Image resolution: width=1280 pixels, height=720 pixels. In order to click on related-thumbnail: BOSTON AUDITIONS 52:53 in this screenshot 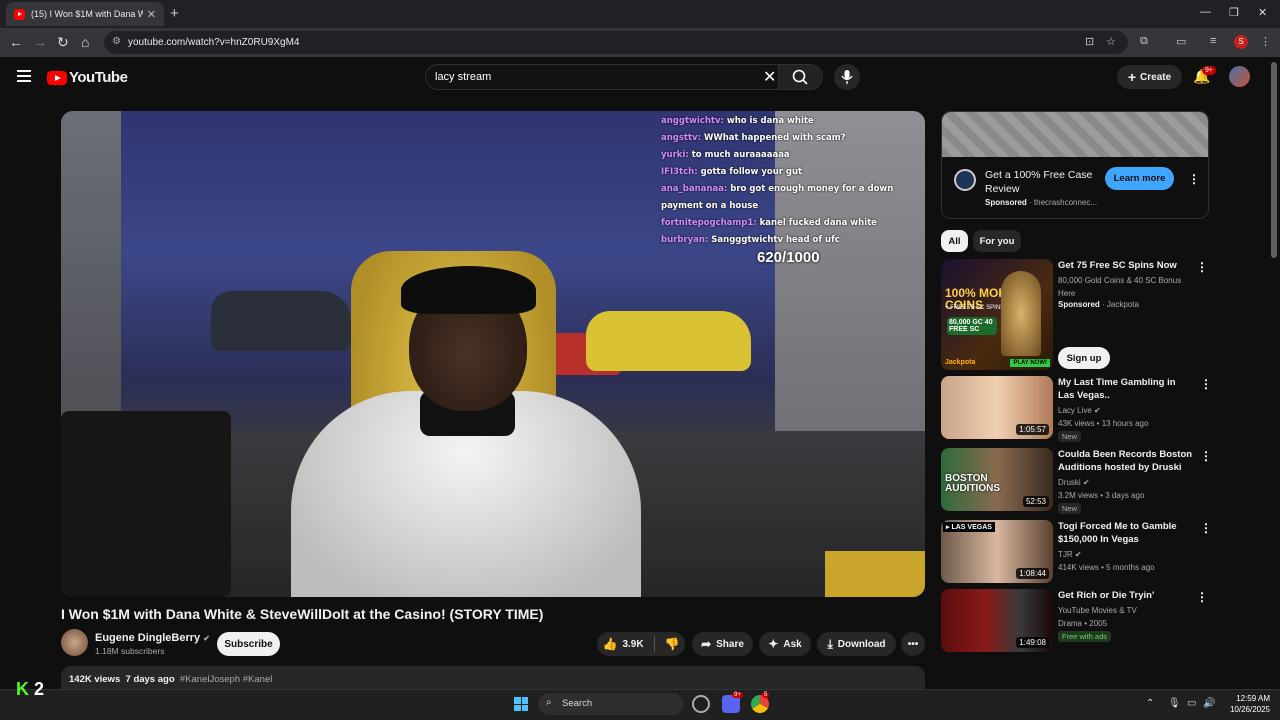, I will do `click(997, 479)`.